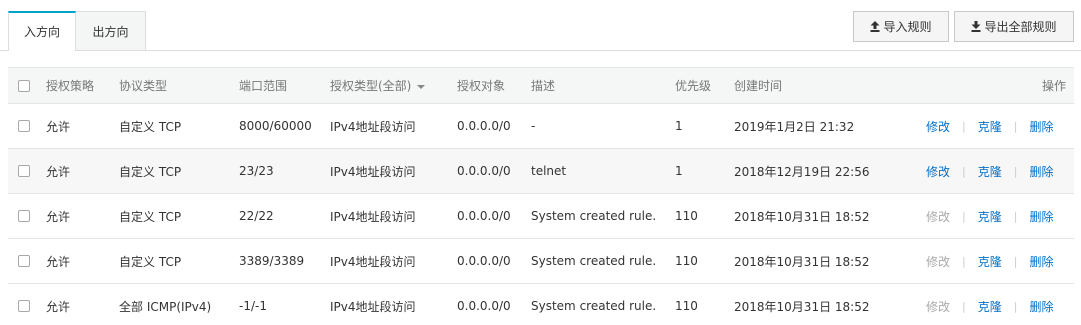  I want to click on export-all-rules-button: 导出全部规则, so click(1014, 26).